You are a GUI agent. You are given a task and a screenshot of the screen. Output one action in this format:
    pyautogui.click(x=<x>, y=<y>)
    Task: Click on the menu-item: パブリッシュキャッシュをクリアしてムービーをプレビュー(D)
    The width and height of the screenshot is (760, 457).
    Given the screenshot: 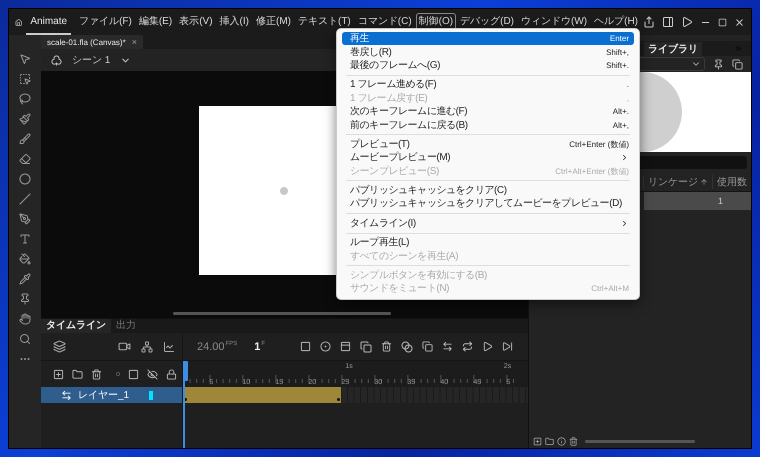 What is the action you would take?
    pyautogui.click(x=488, y=204)
    